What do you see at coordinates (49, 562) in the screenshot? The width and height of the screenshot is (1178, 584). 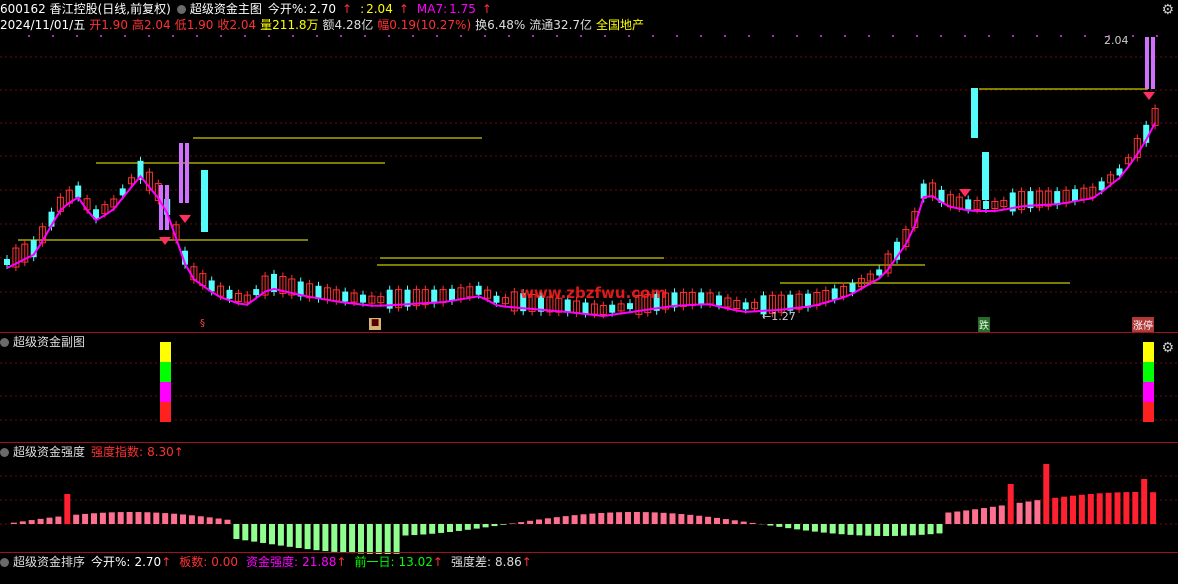 I see `sub3-title: 超级资金排序` at bounding box center [49, 562].